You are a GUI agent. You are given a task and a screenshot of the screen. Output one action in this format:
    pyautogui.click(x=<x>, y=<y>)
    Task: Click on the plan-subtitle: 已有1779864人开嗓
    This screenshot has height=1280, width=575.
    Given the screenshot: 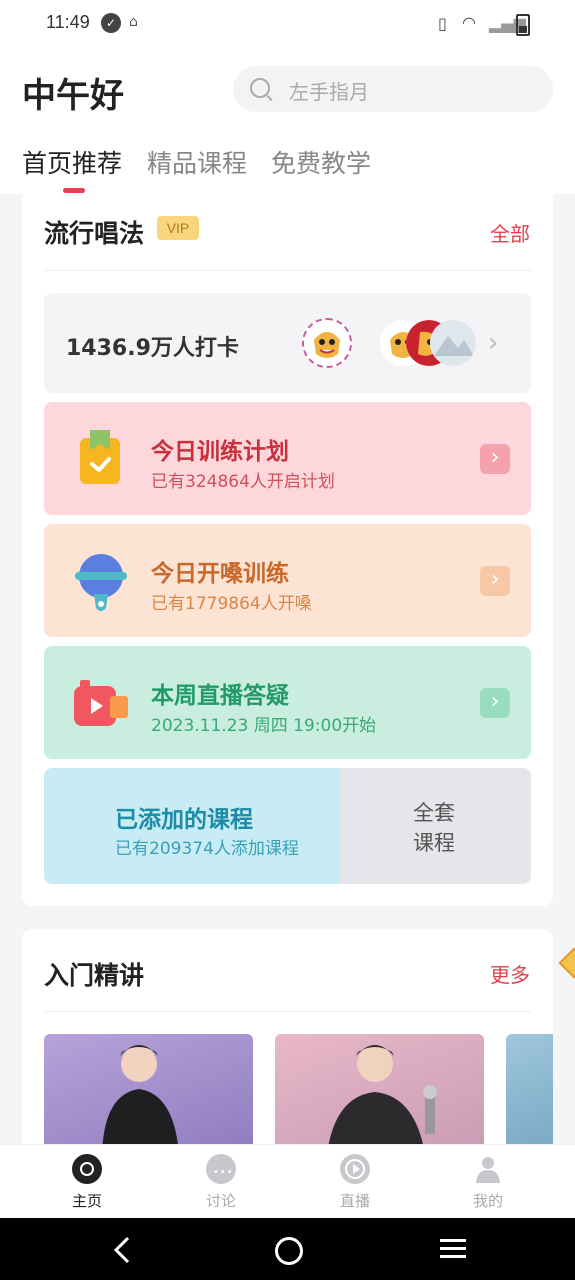 What is the action you would take?
    pyautogui.click(x=231, y=604)
    